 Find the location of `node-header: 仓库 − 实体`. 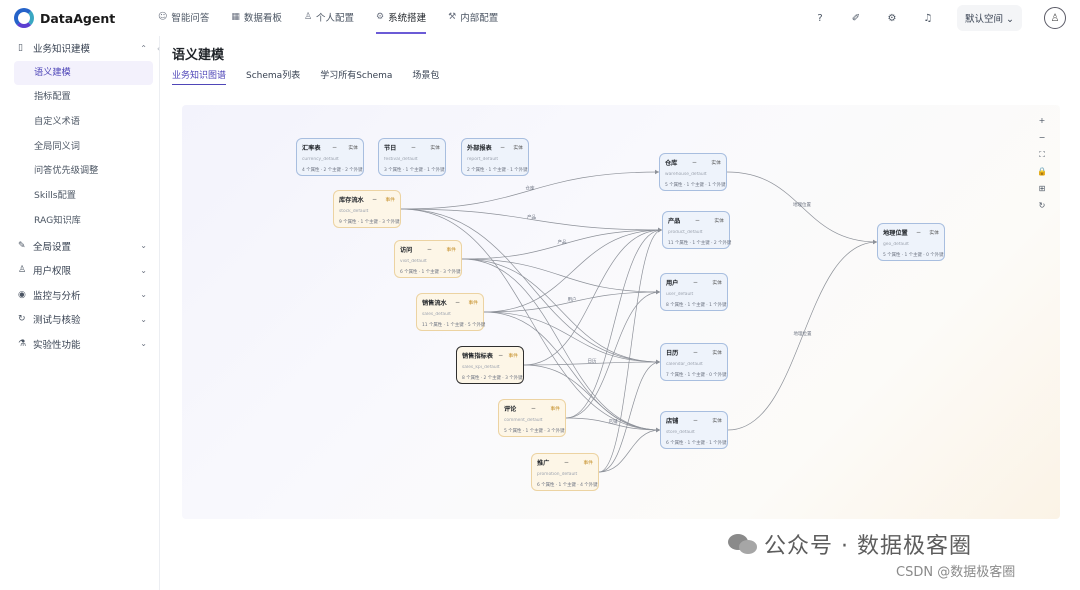

node-header: 仓库 − 实体 is located at coordinates (693, 162).